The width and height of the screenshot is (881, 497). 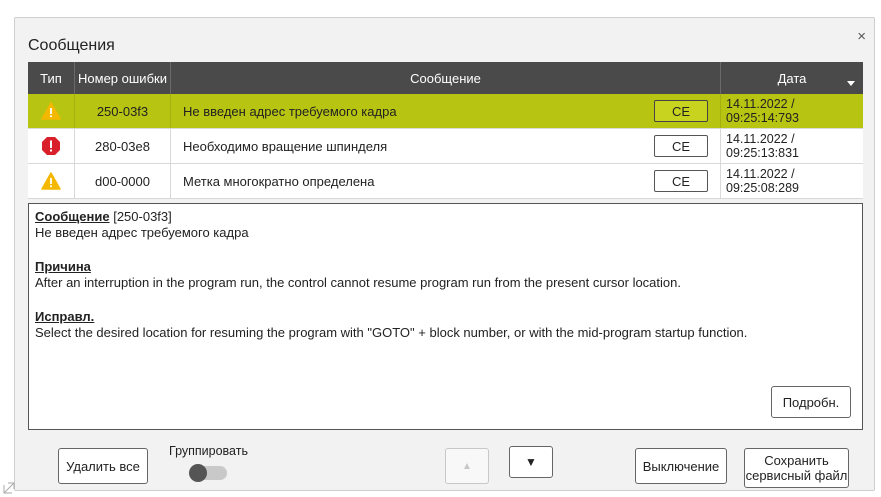 I want to click on row-date: 14.11.2022 / 09:25:08:289, so click(x=791, y=181).